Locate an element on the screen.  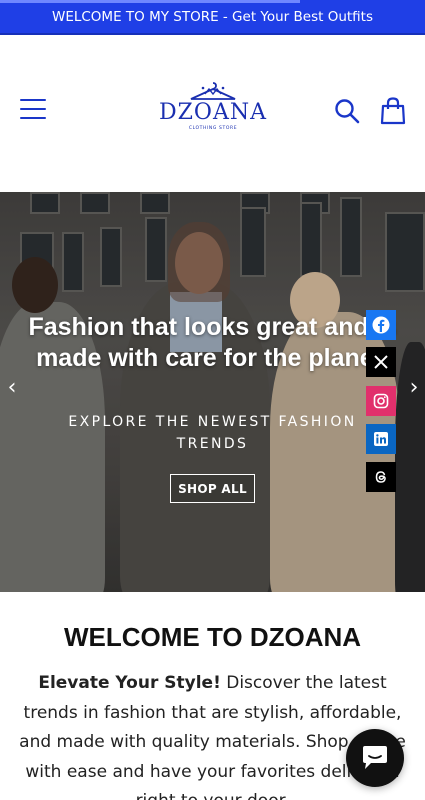
search-button is located at coordinates (347, 111).